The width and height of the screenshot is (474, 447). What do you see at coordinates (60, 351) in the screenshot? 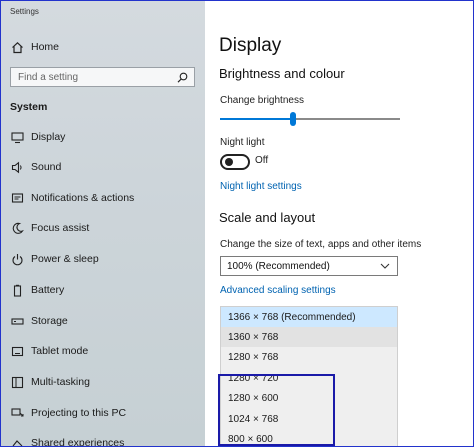
I see `sidebar-item-label: Tablet mode` at bounding box center [60, 351].